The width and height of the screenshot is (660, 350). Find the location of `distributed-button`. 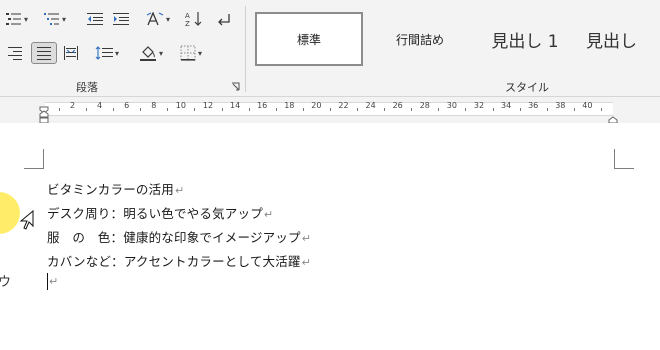

distributed-button is located at coordinates (71, 53).